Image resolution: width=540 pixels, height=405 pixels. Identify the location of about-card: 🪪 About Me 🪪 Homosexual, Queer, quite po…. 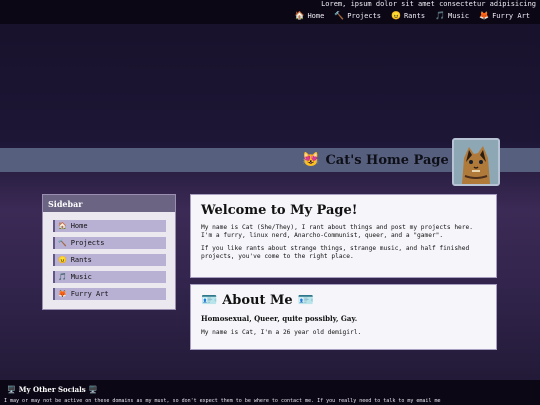
(343, 317).